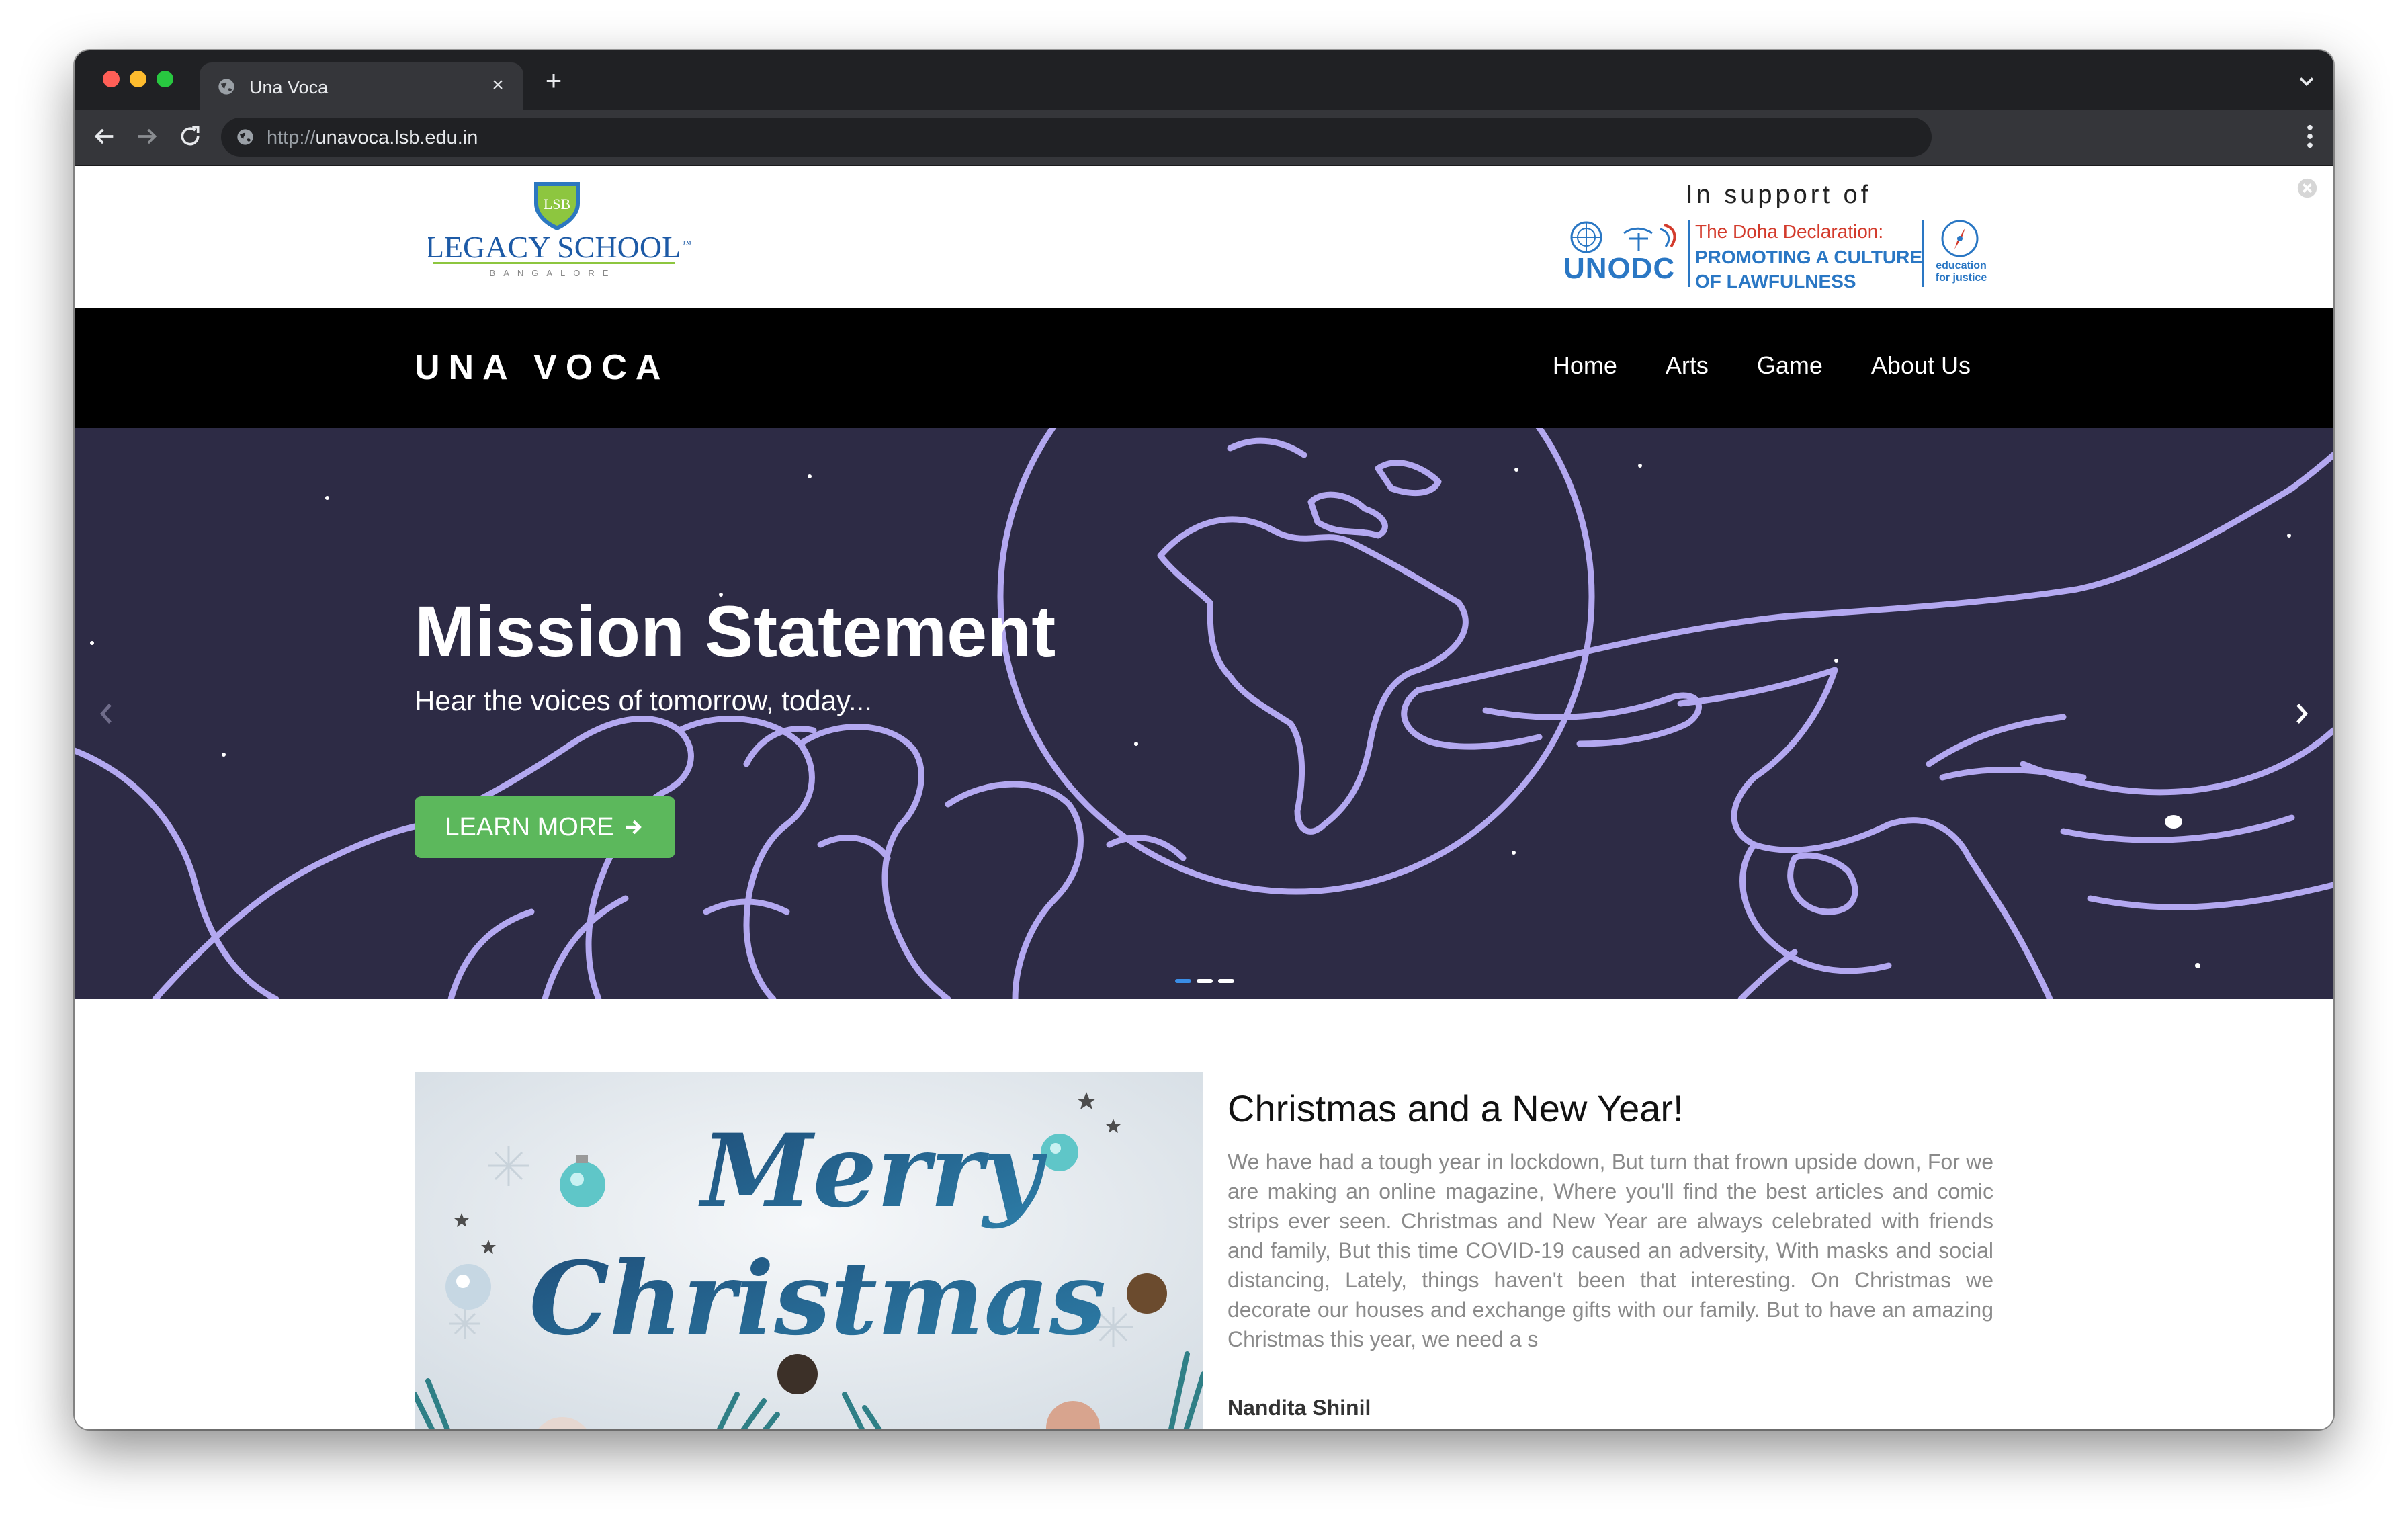  Describe the element at coordinates (1076, 137) in the screenshot. I see `address-bar: http://unavoca.lsb.edu.in` at that location.